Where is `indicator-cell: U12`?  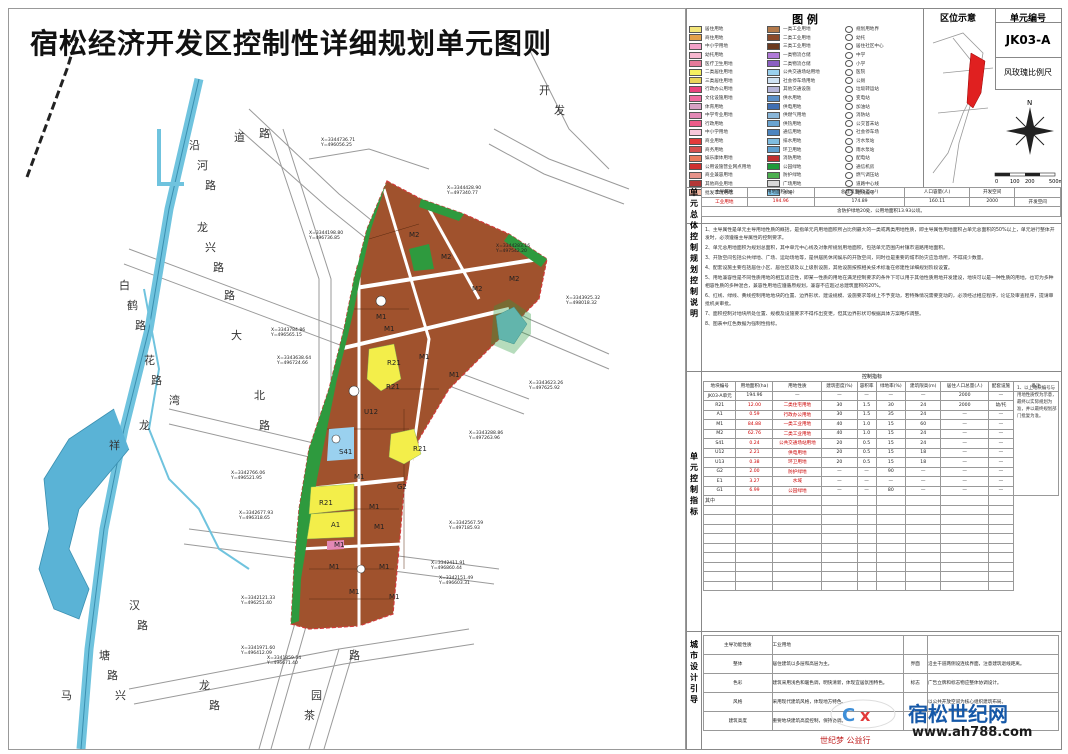
indicator-cell: U12 is located at coordinates (719, 452).